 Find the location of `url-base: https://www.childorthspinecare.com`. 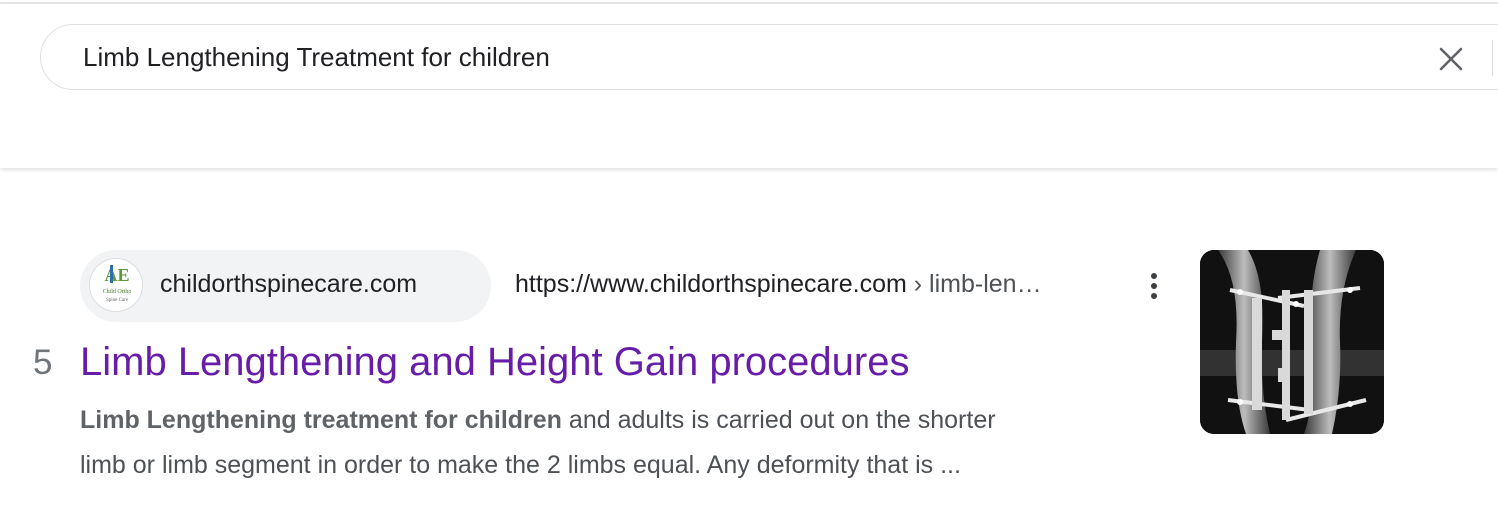

url-base: https://www.childorthspinecare.com is located at coordinates (711, 284).